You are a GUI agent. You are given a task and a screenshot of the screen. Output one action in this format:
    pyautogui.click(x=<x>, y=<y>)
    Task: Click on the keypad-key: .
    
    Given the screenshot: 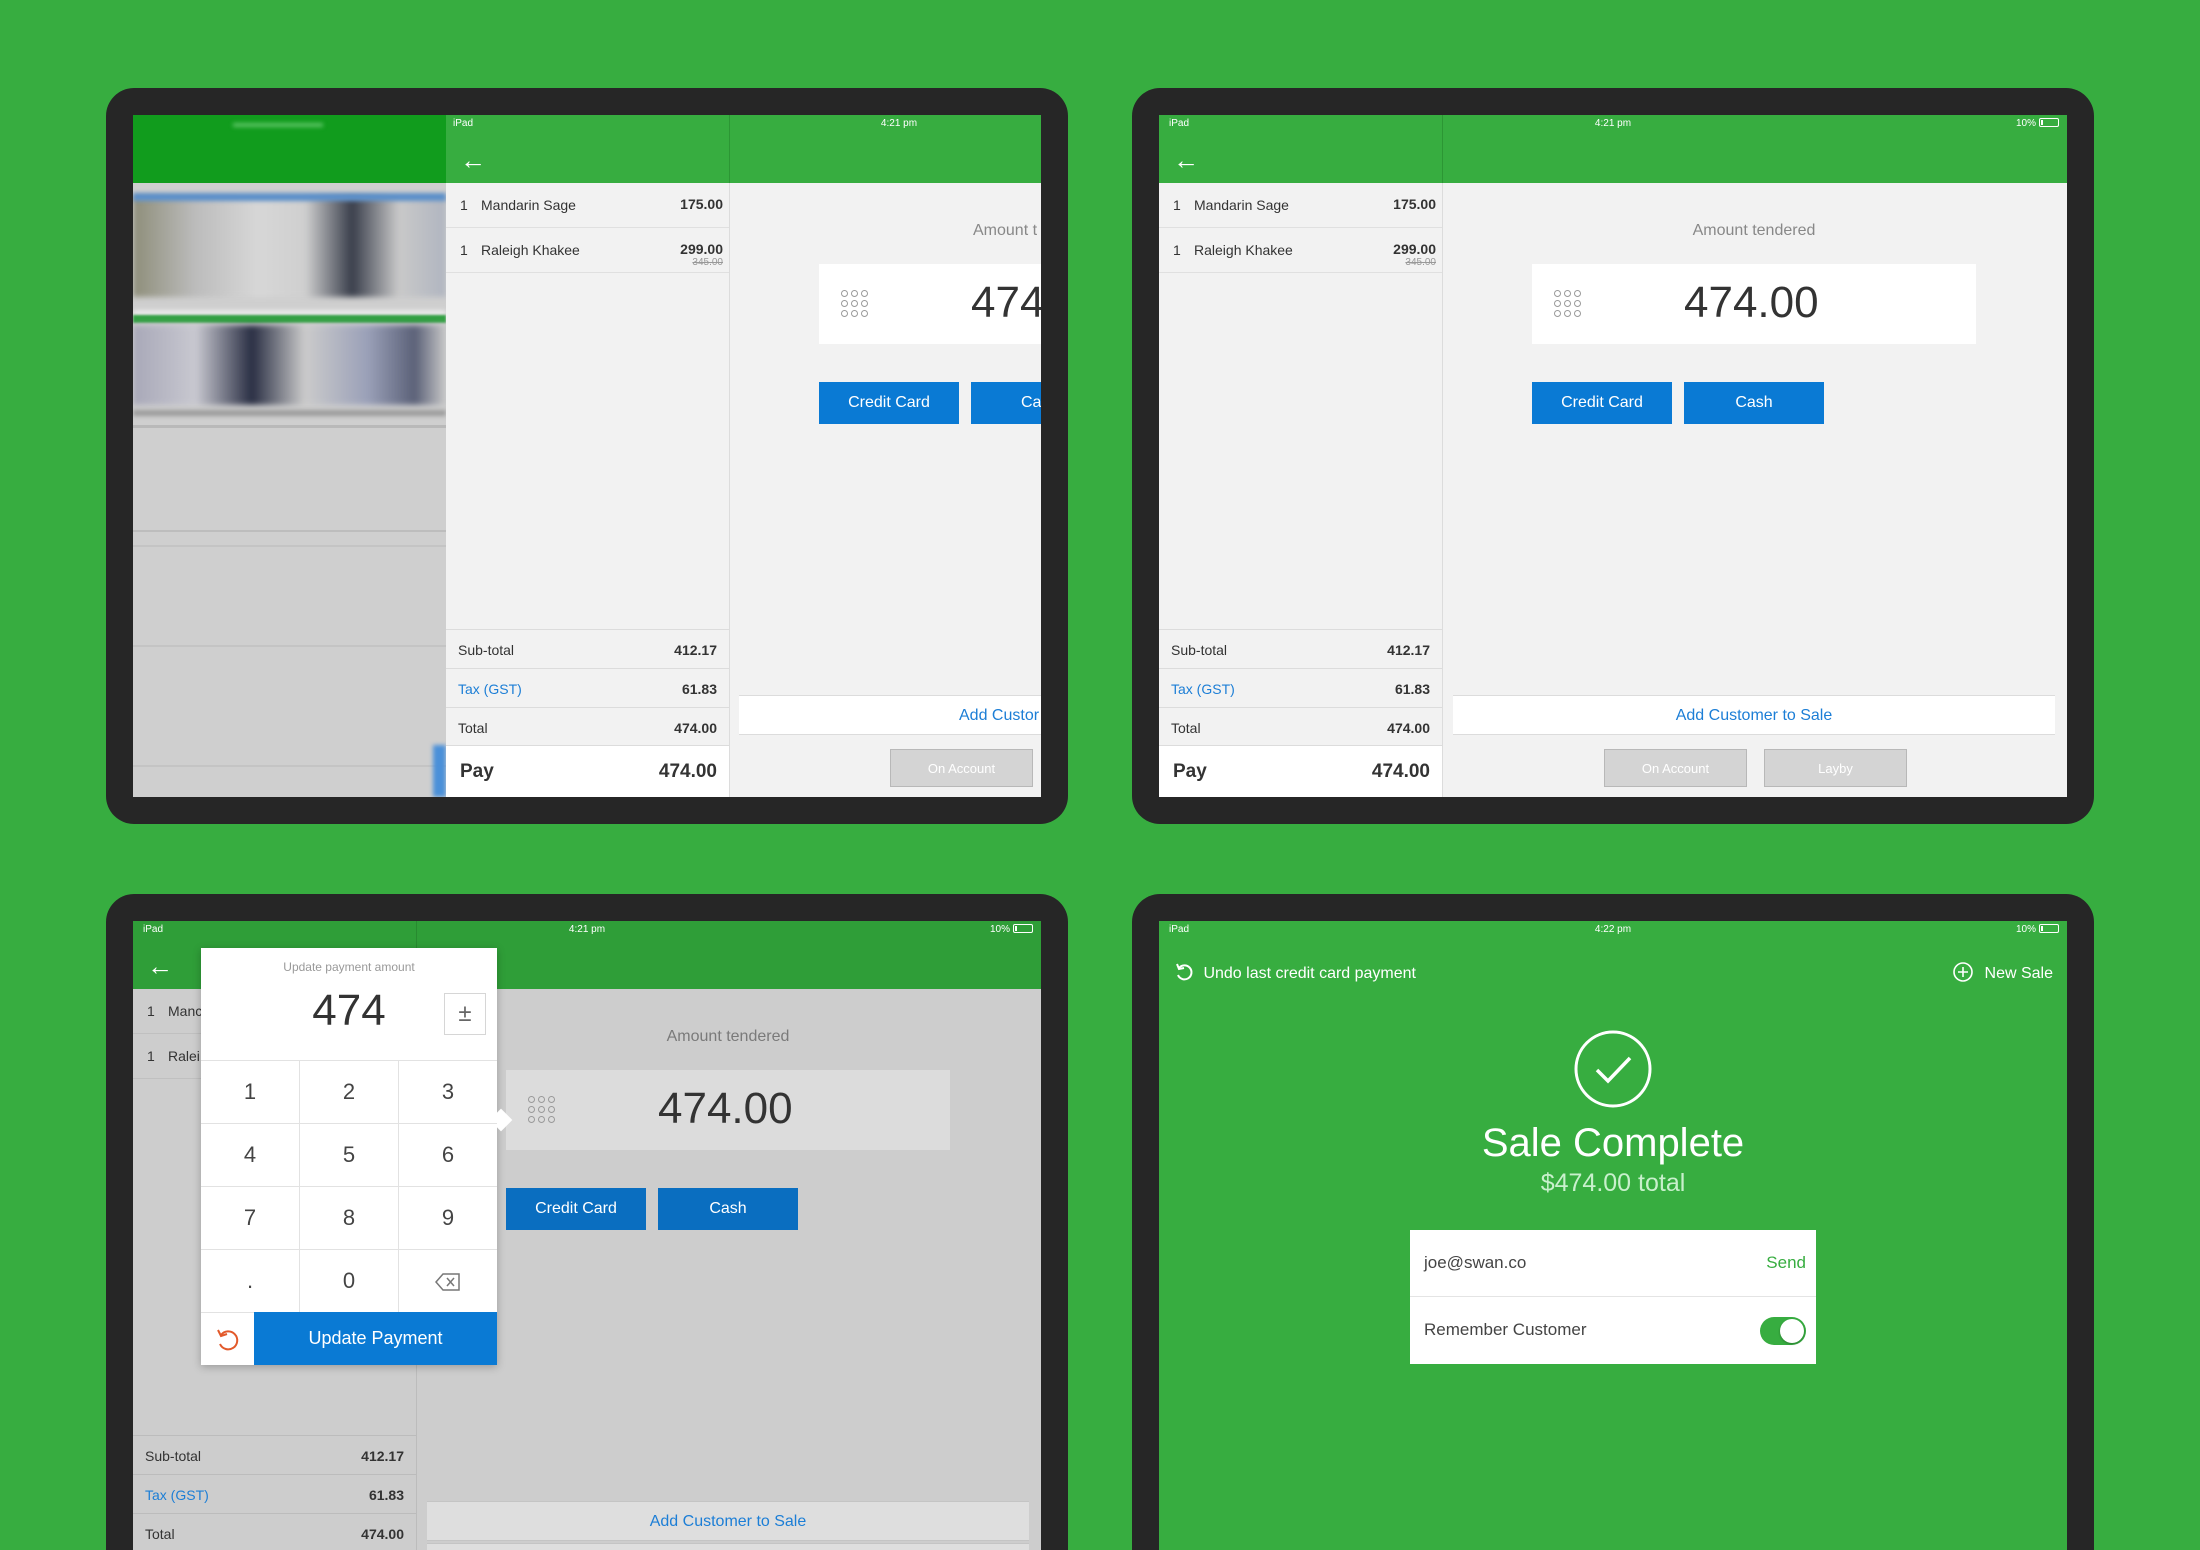 What is the action you would take?
    pyautogui.click(x=250, y=1281)
    